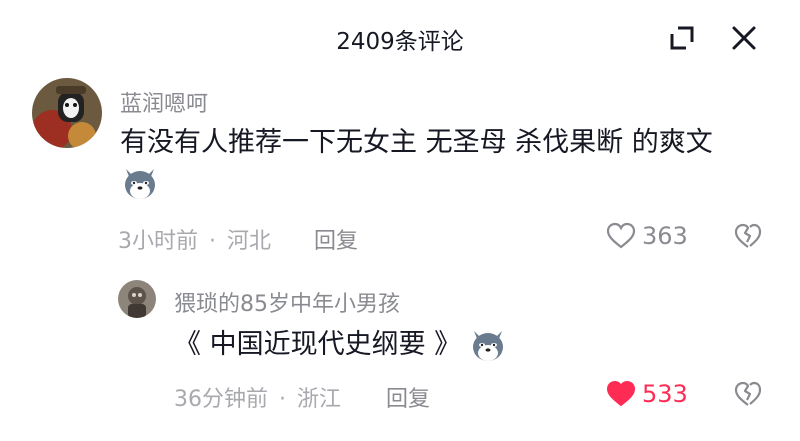 The width and height of the screenshot is (800, 441). Describe the element at coordinates (164, 102) in the screenshot. I see `comment-username: 蓝润嗯呵` at that location.